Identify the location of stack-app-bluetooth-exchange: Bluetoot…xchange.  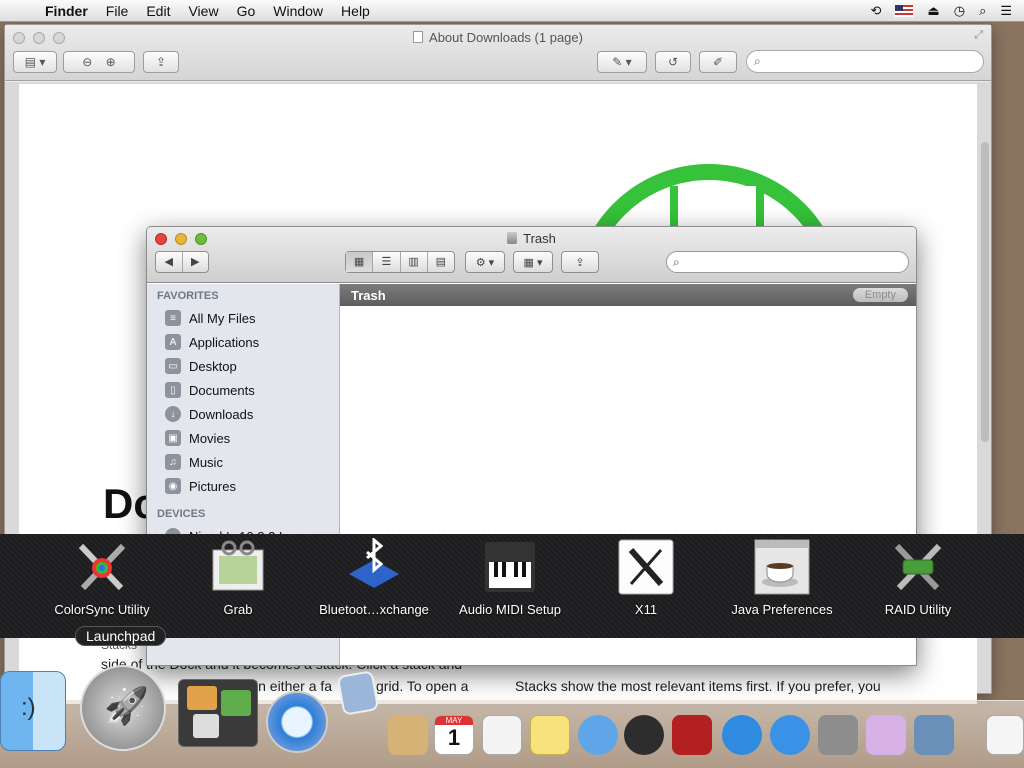
(374, 576).